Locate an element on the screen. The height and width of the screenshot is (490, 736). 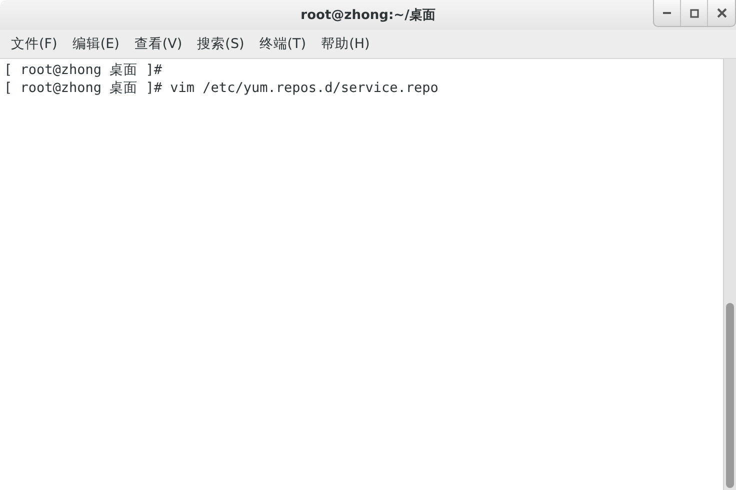
menu-item: 终端(T) is located at coordinates (283, 44).